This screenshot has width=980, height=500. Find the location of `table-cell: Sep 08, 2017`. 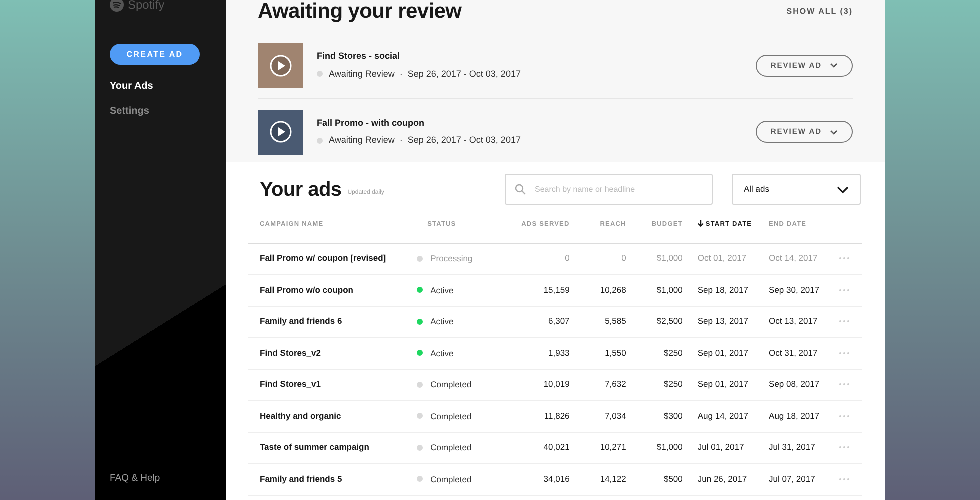

table-cell: Sep 08, 2017 is located at coordinates (790, 384).